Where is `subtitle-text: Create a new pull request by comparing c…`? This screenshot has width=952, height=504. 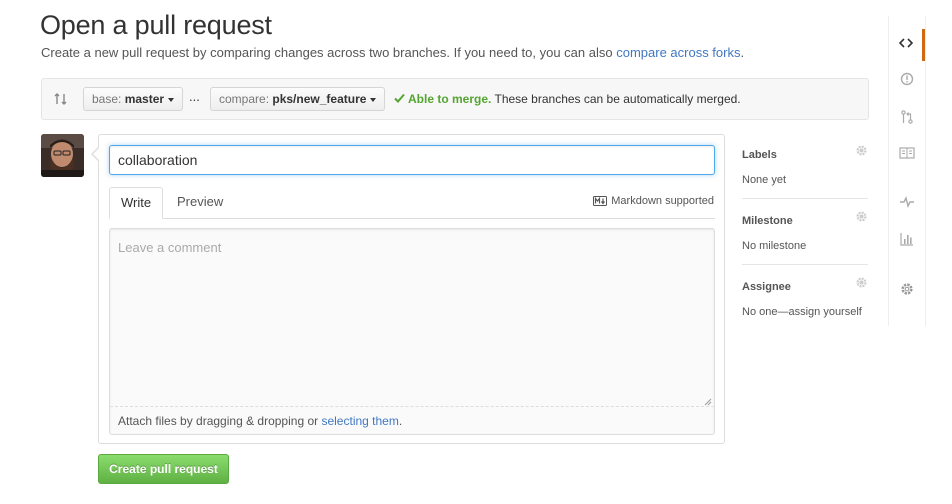 subtitle-text: Create a new pull request by comparing c… is located at coordinates (329, 52).